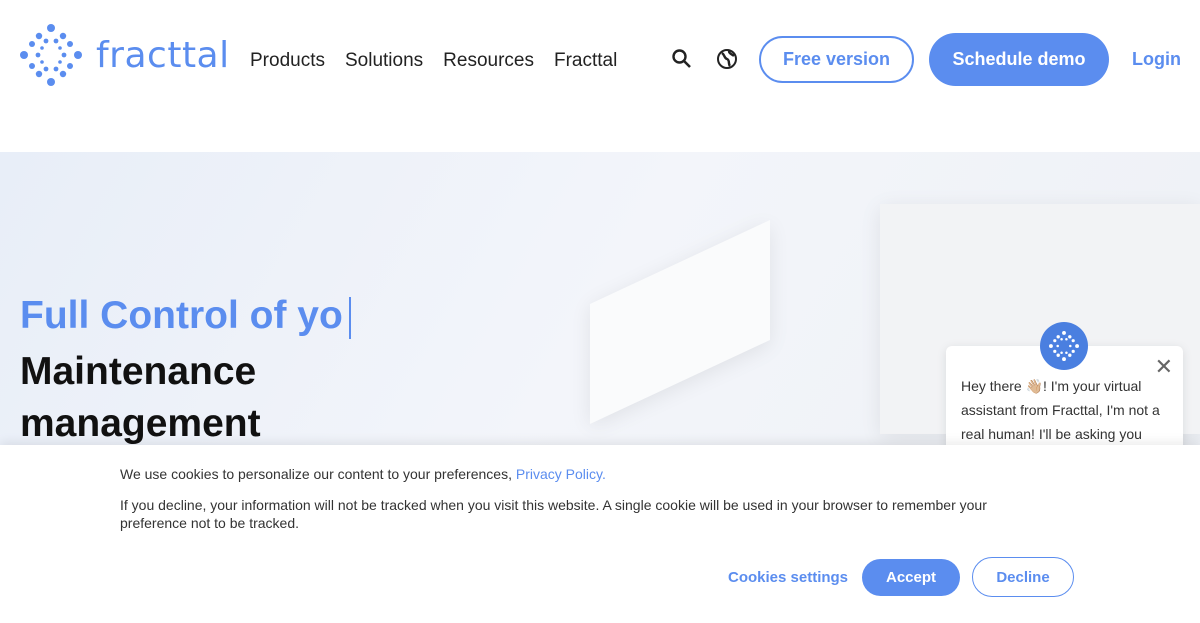  What do you see at coordinates (728, 60) in the screenshot?
I see `globe-icon` at bounding box center [728, 60].